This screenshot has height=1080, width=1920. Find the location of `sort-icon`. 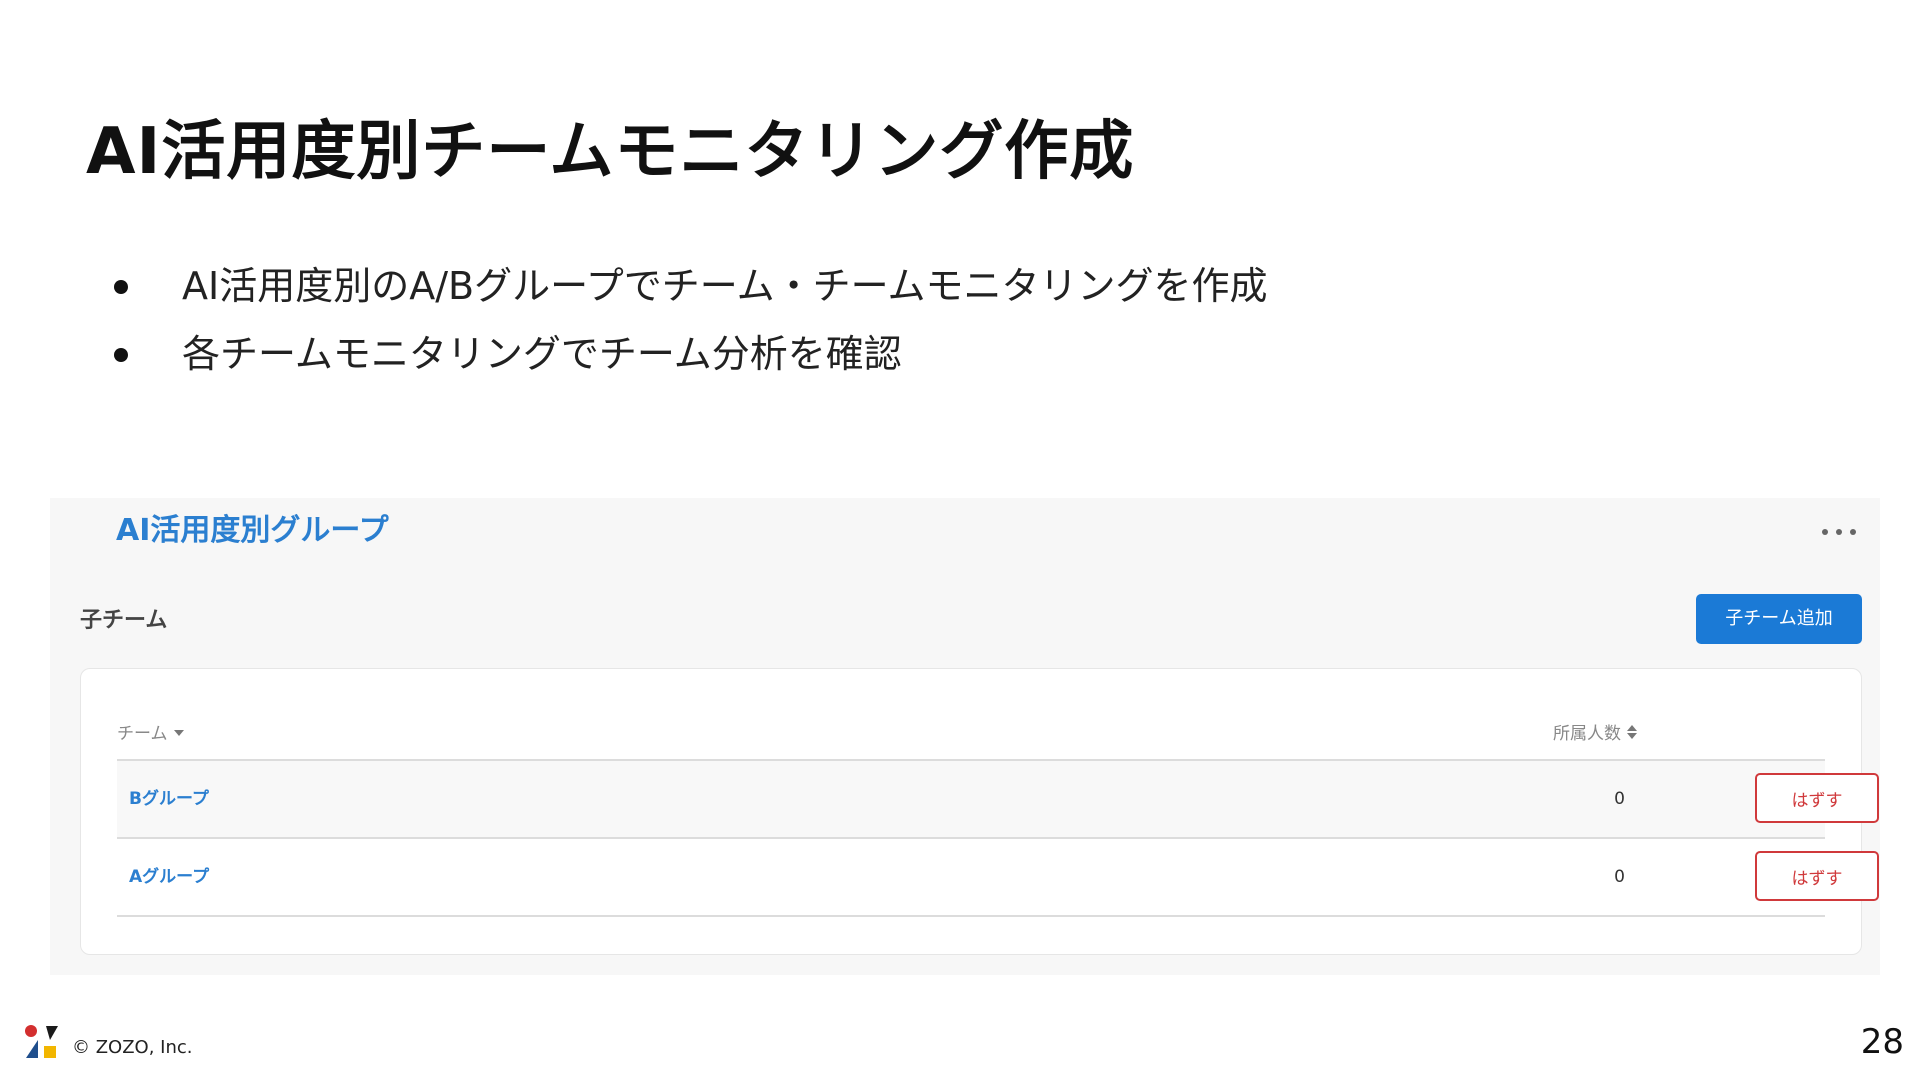

sort-icon is located at coordinates (1632, 731).